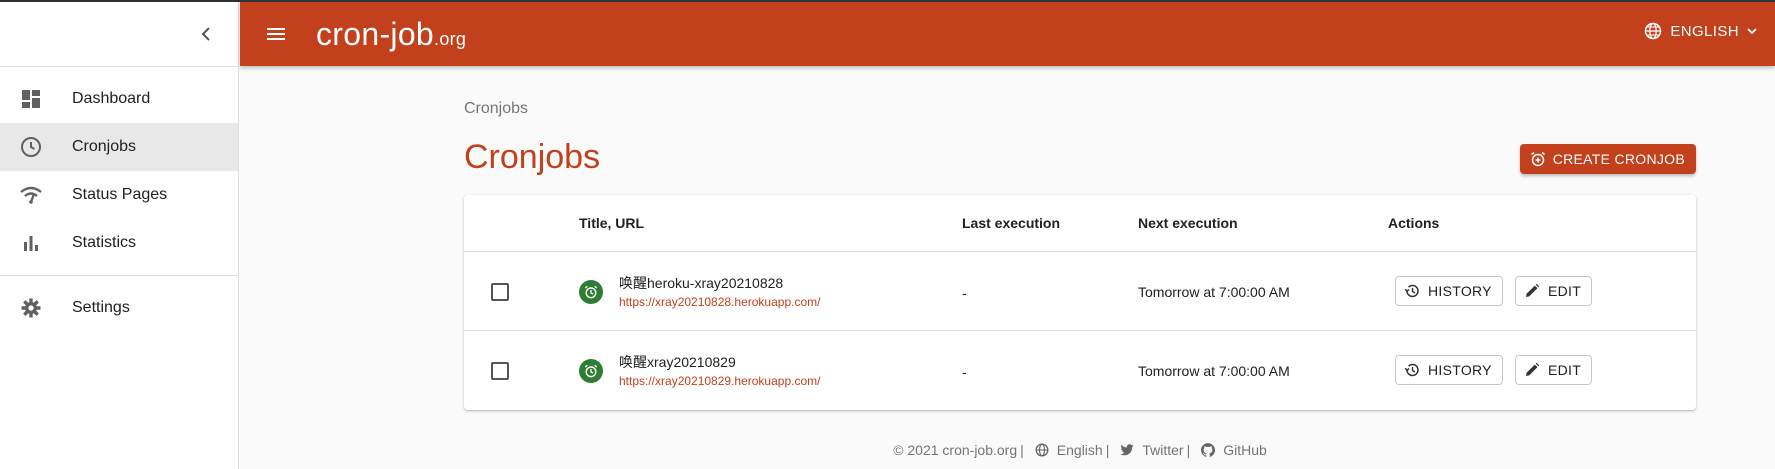 This screenshot has width=1775, height=469. I want to click on sidebar-item-statistics: Statistics, so click(119, 243).